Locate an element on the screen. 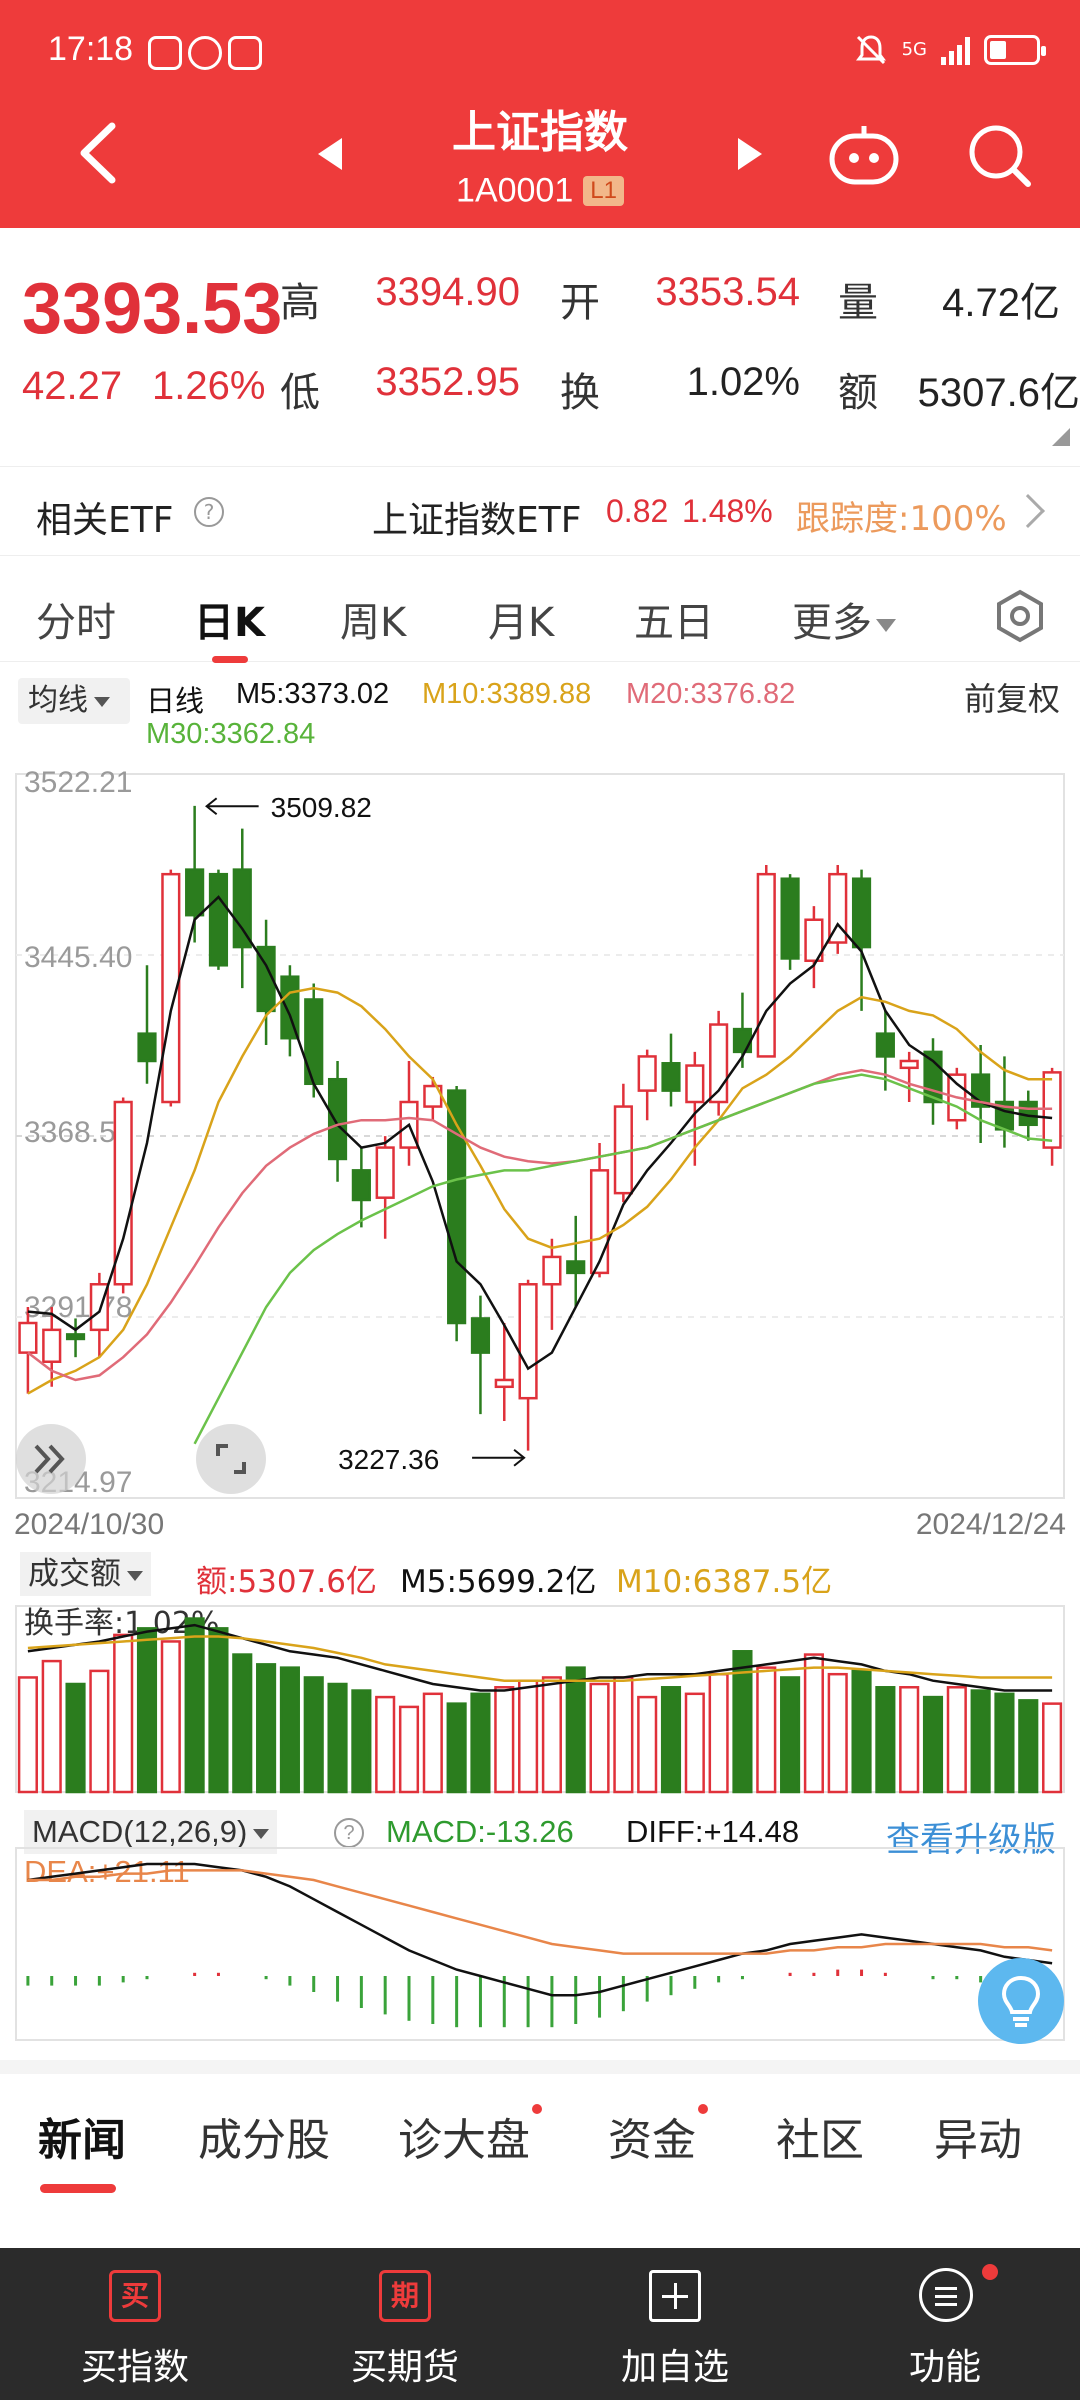 Image resolution: width=1080 pixels, height=2400 pixels. related-etf-row: 相关ETF ? 上证指数ETF 0.82 1.48% 跟踪度:100% is located at coordinates (540, 511).